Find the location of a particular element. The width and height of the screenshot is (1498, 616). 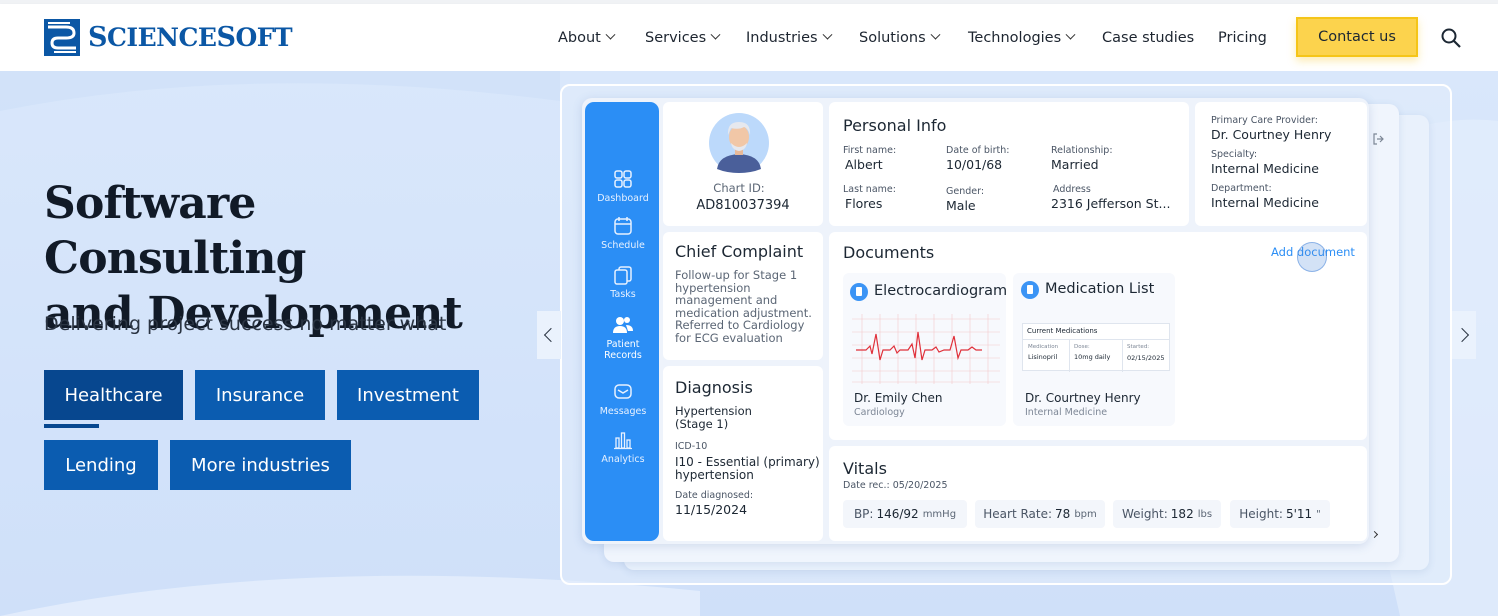

sidebar-item-schedule: Schedule is located at coordinates (623, 233).